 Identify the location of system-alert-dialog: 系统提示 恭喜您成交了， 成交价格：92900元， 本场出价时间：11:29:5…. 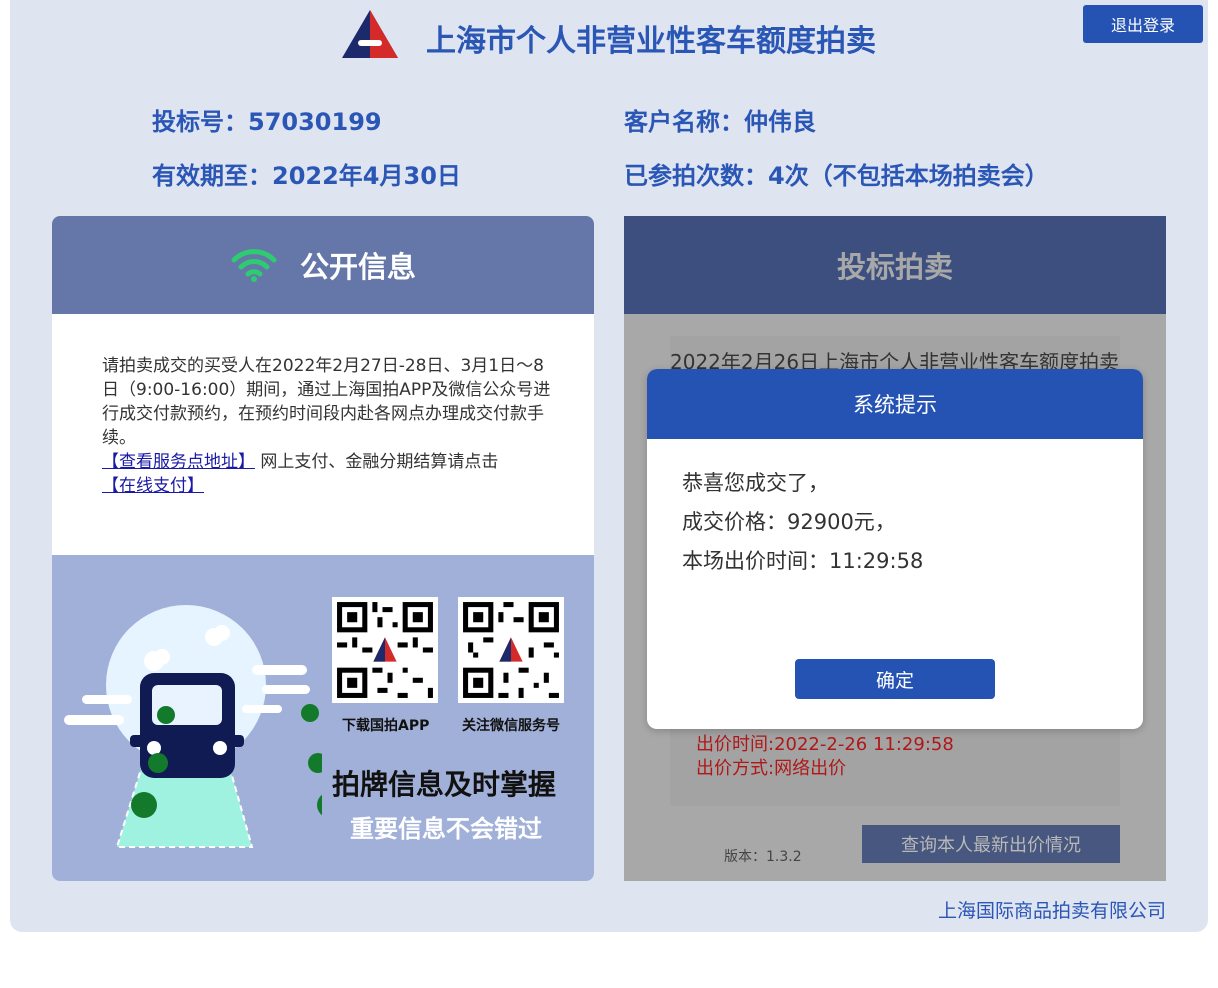
(895, 549).